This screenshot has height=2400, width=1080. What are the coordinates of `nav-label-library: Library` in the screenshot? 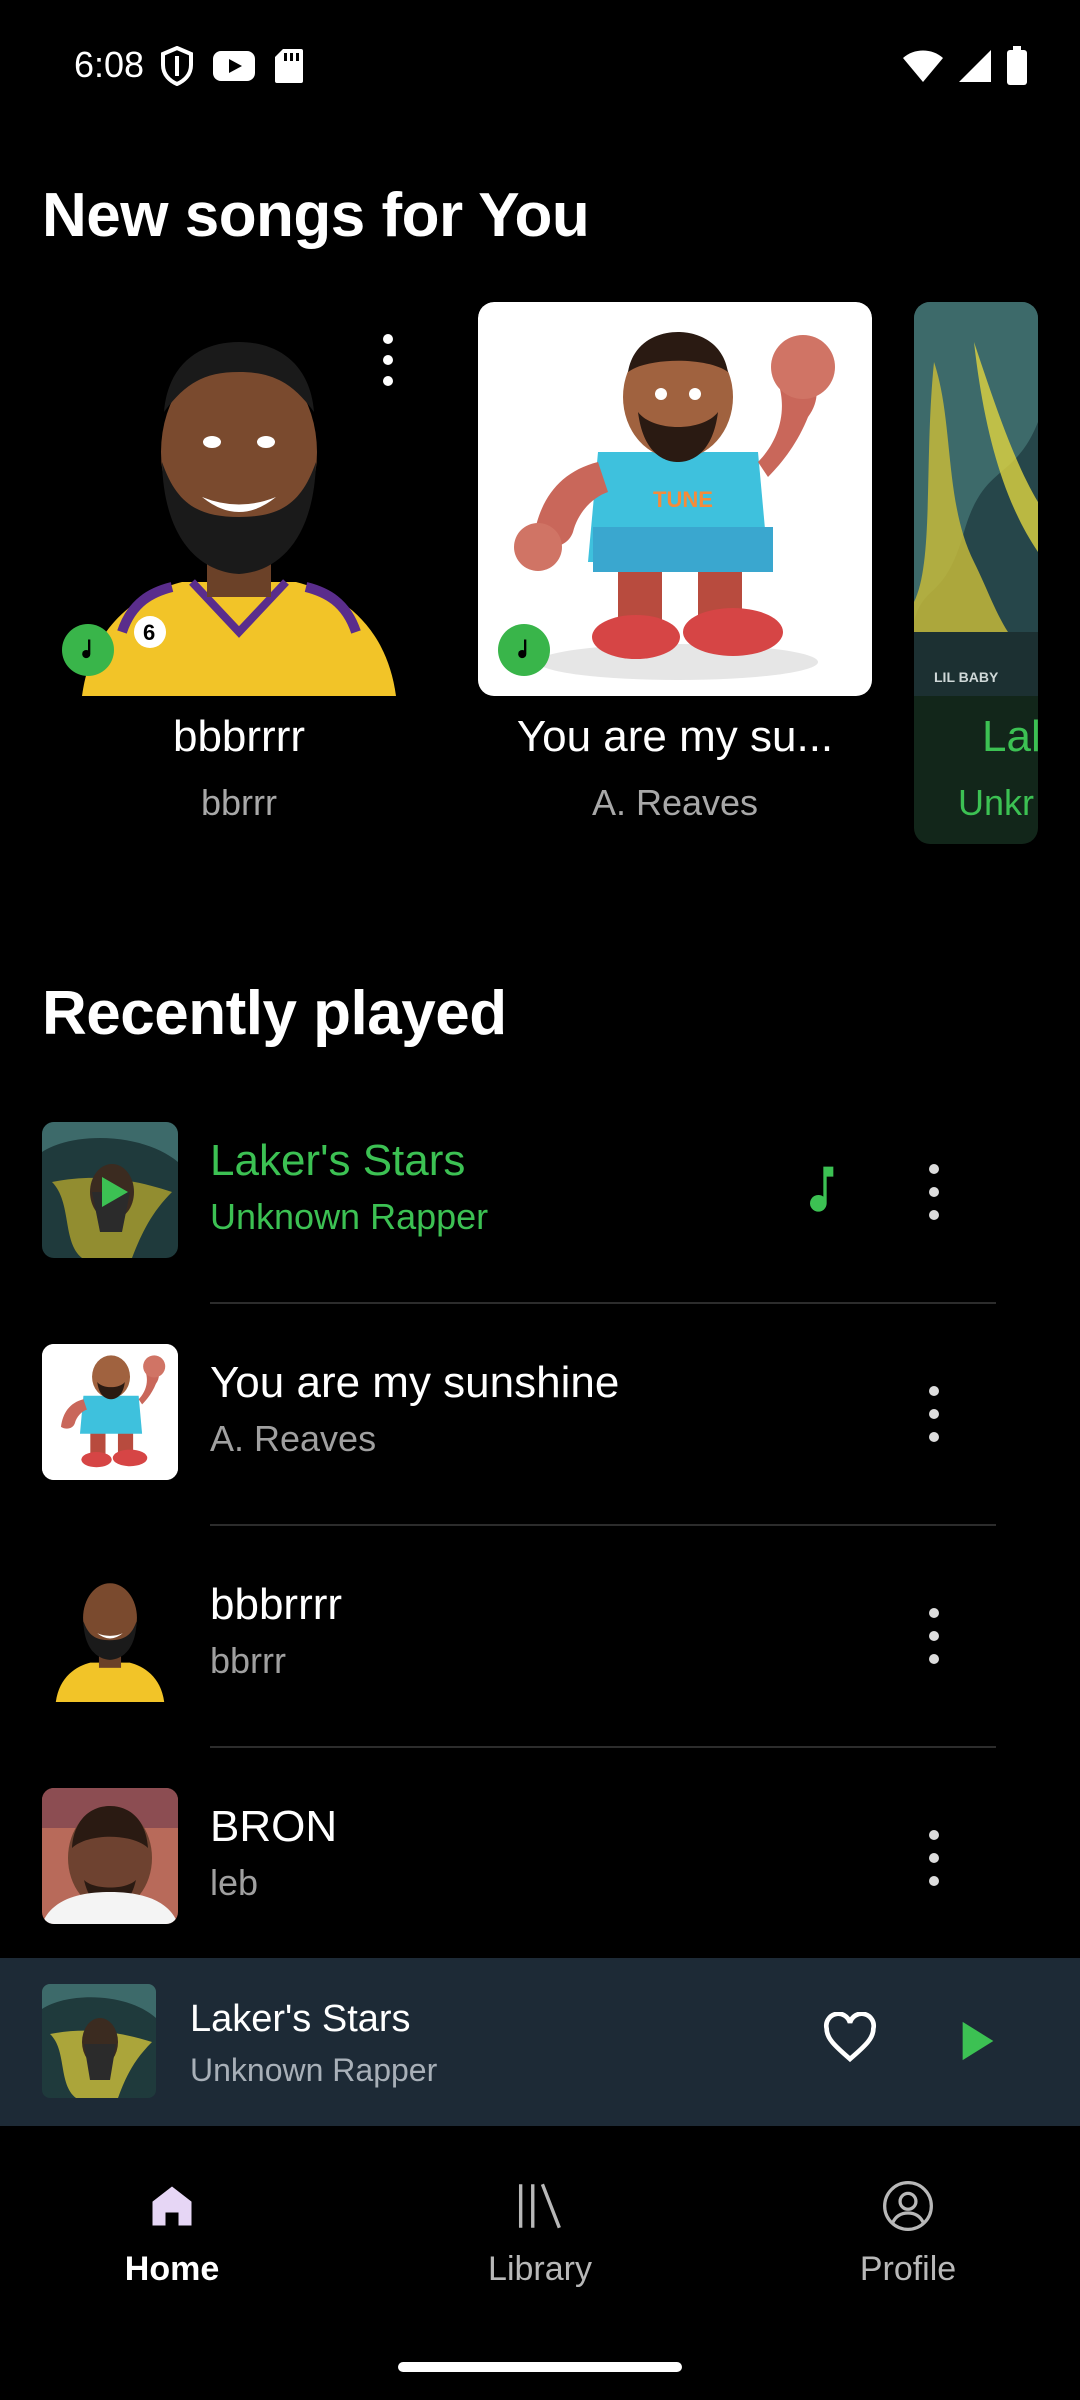 It's located at (540, 2269).